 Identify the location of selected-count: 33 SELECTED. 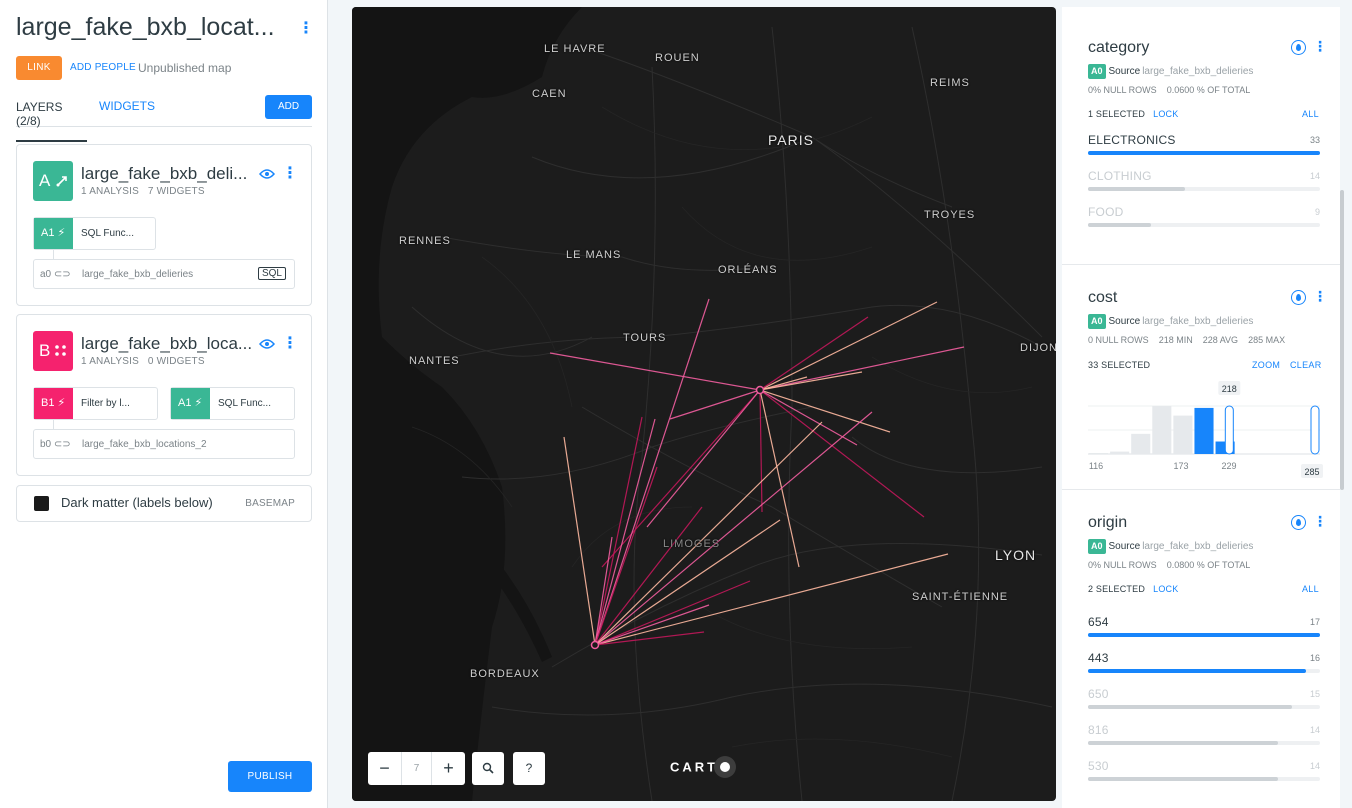
(1119, 365).